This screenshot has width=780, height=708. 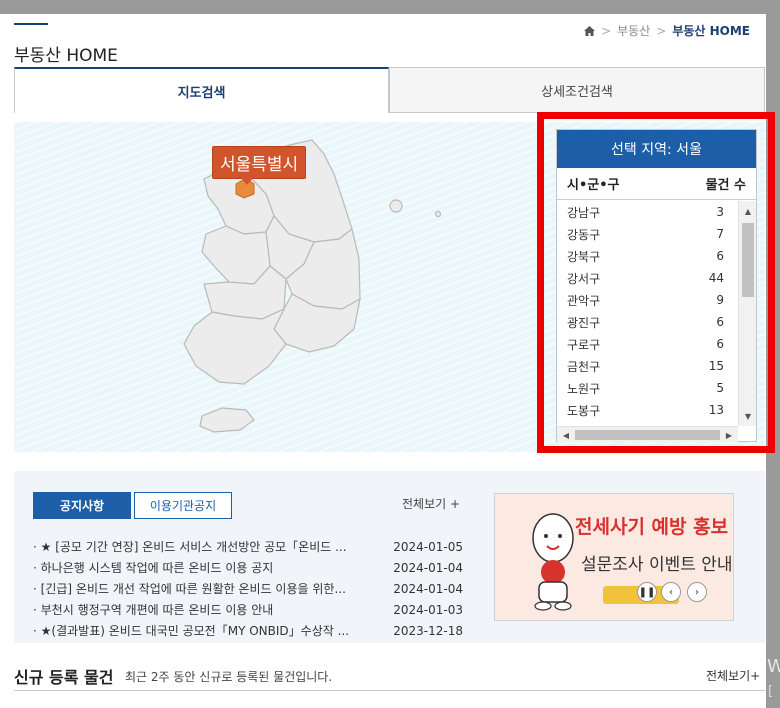 I want to click on map-region-dokdo, so click(x=438, y=214).